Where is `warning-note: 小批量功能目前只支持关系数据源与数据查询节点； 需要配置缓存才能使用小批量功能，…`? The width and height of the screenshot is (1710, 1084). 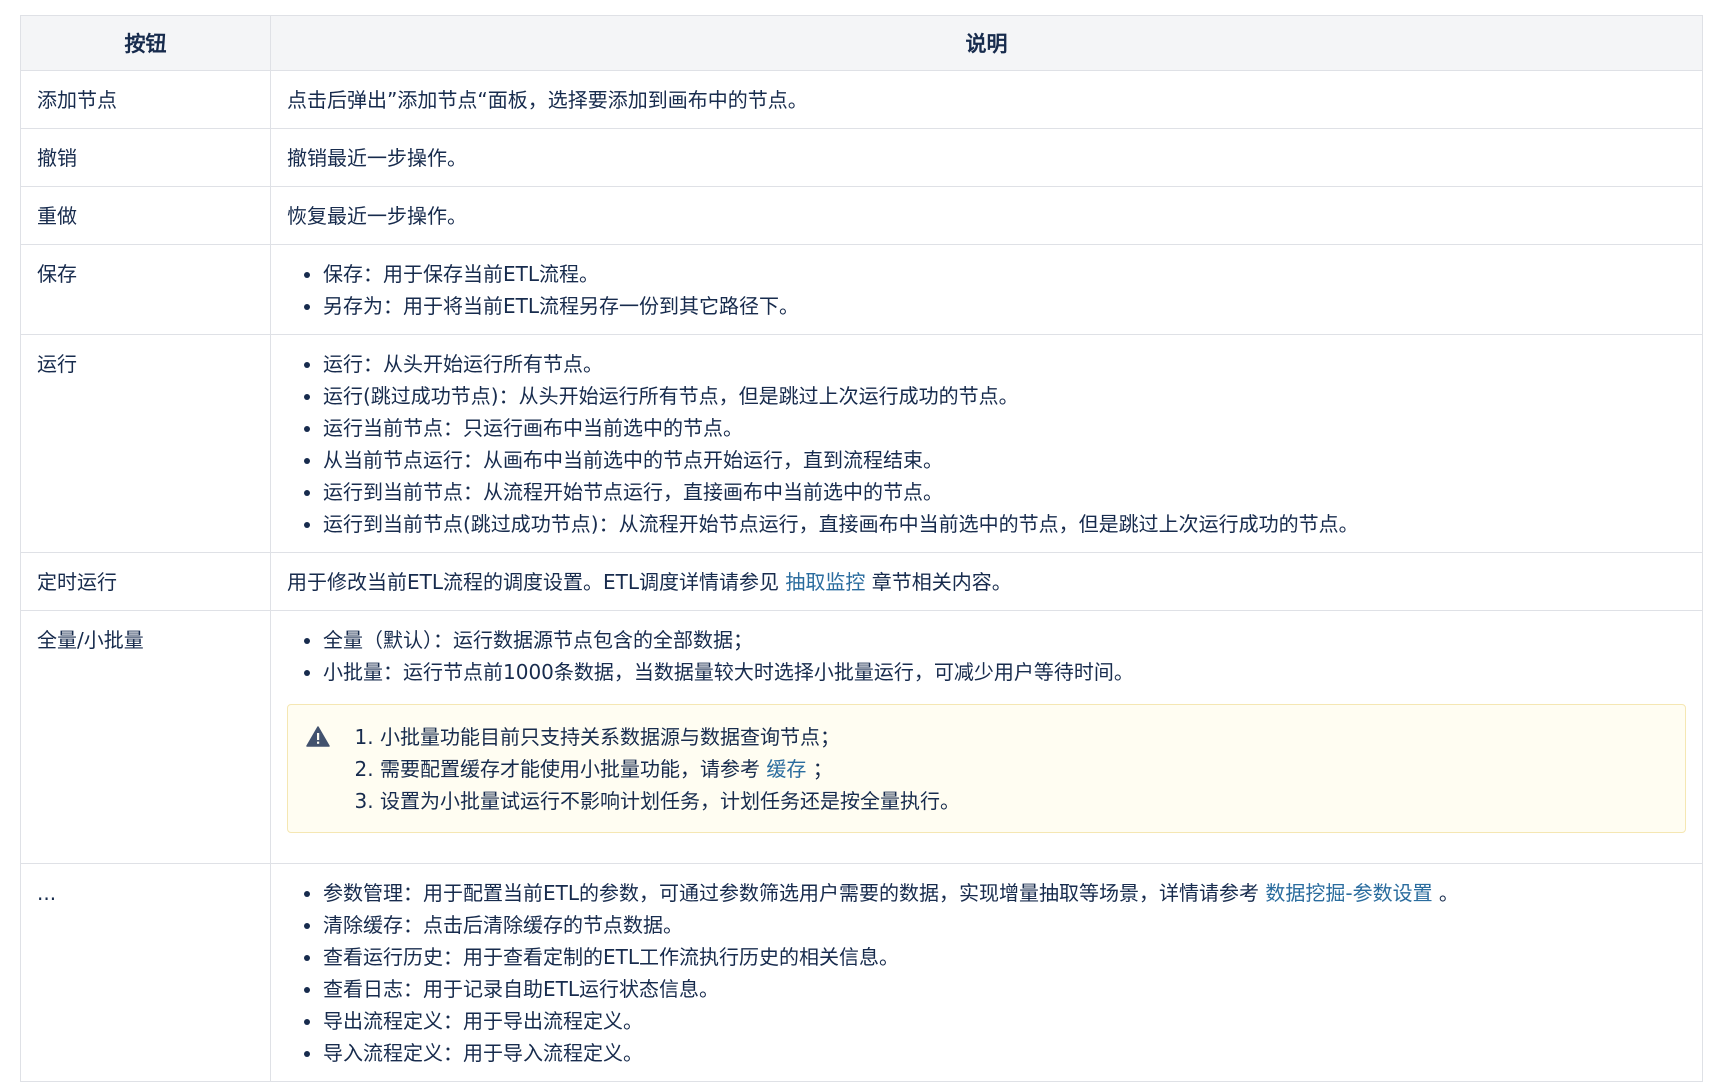 warning-note: 小批量功能目前只支持关系数据源与数据查询节点； 需要配置缓存才能使用小批量功能，… is located at coordinates (986, 768).